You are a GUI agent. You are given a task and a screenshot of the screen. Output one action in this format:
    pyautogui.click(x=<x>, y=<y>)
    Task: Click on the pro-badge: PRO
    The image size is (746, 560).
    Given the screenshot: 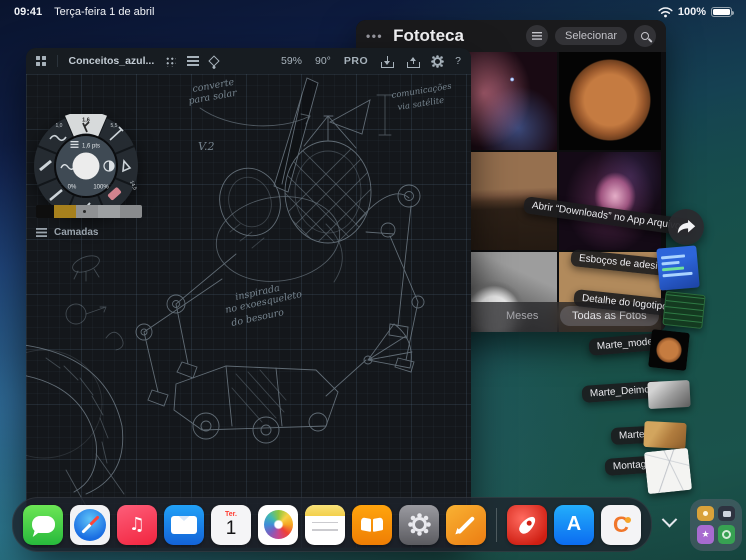 What is the action you would take?
    pyautogui.click(x=356, y=61)
    